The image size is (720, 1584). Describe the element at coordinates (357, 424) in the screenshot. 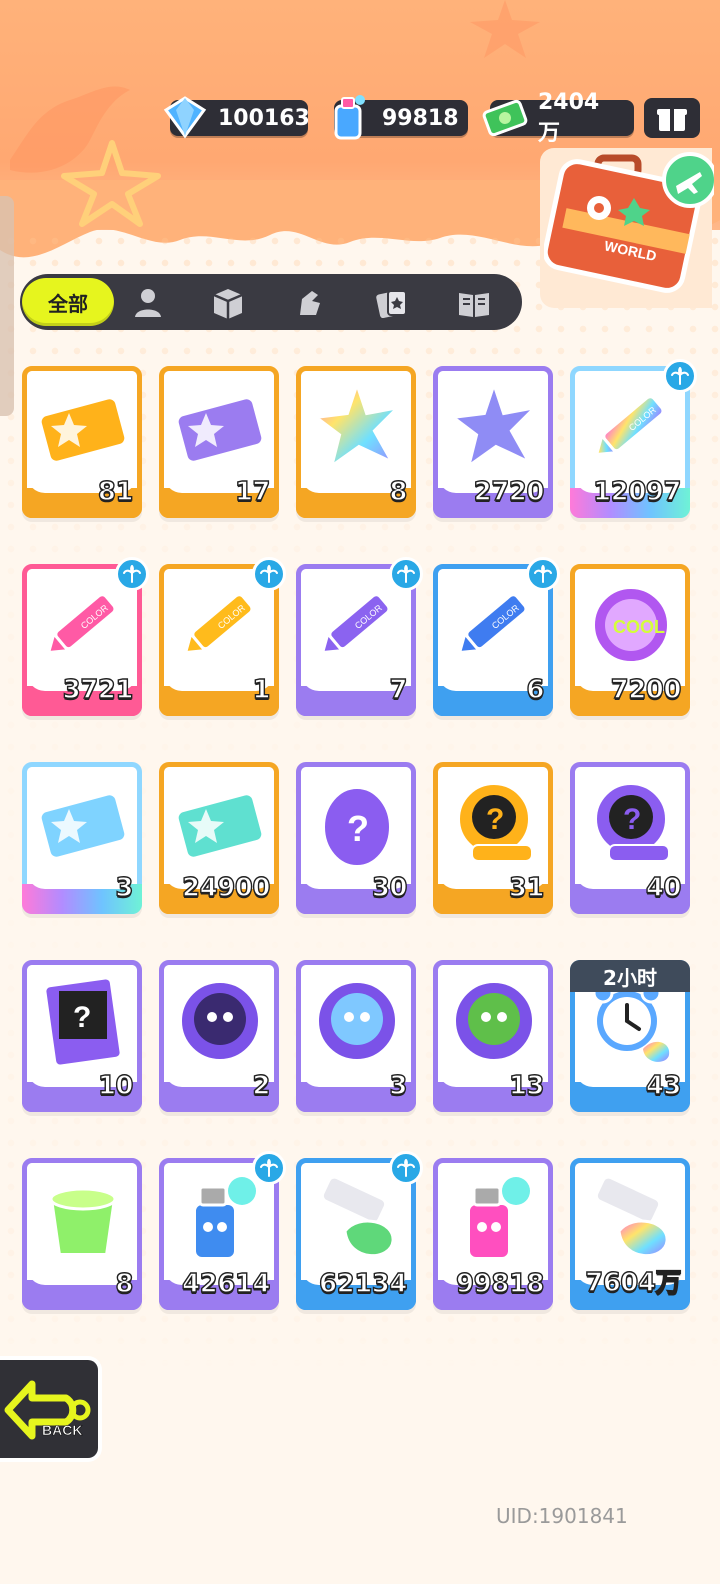

I see `rainbow-star-icon` at that location.